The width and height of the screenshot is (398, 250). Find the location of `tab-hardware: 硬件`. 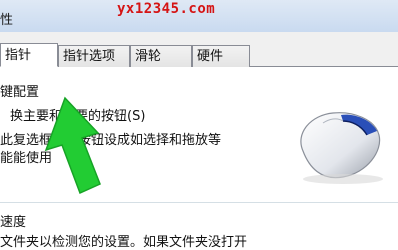

tab-hardware: 硬件 is located at coordinates (221, 56).